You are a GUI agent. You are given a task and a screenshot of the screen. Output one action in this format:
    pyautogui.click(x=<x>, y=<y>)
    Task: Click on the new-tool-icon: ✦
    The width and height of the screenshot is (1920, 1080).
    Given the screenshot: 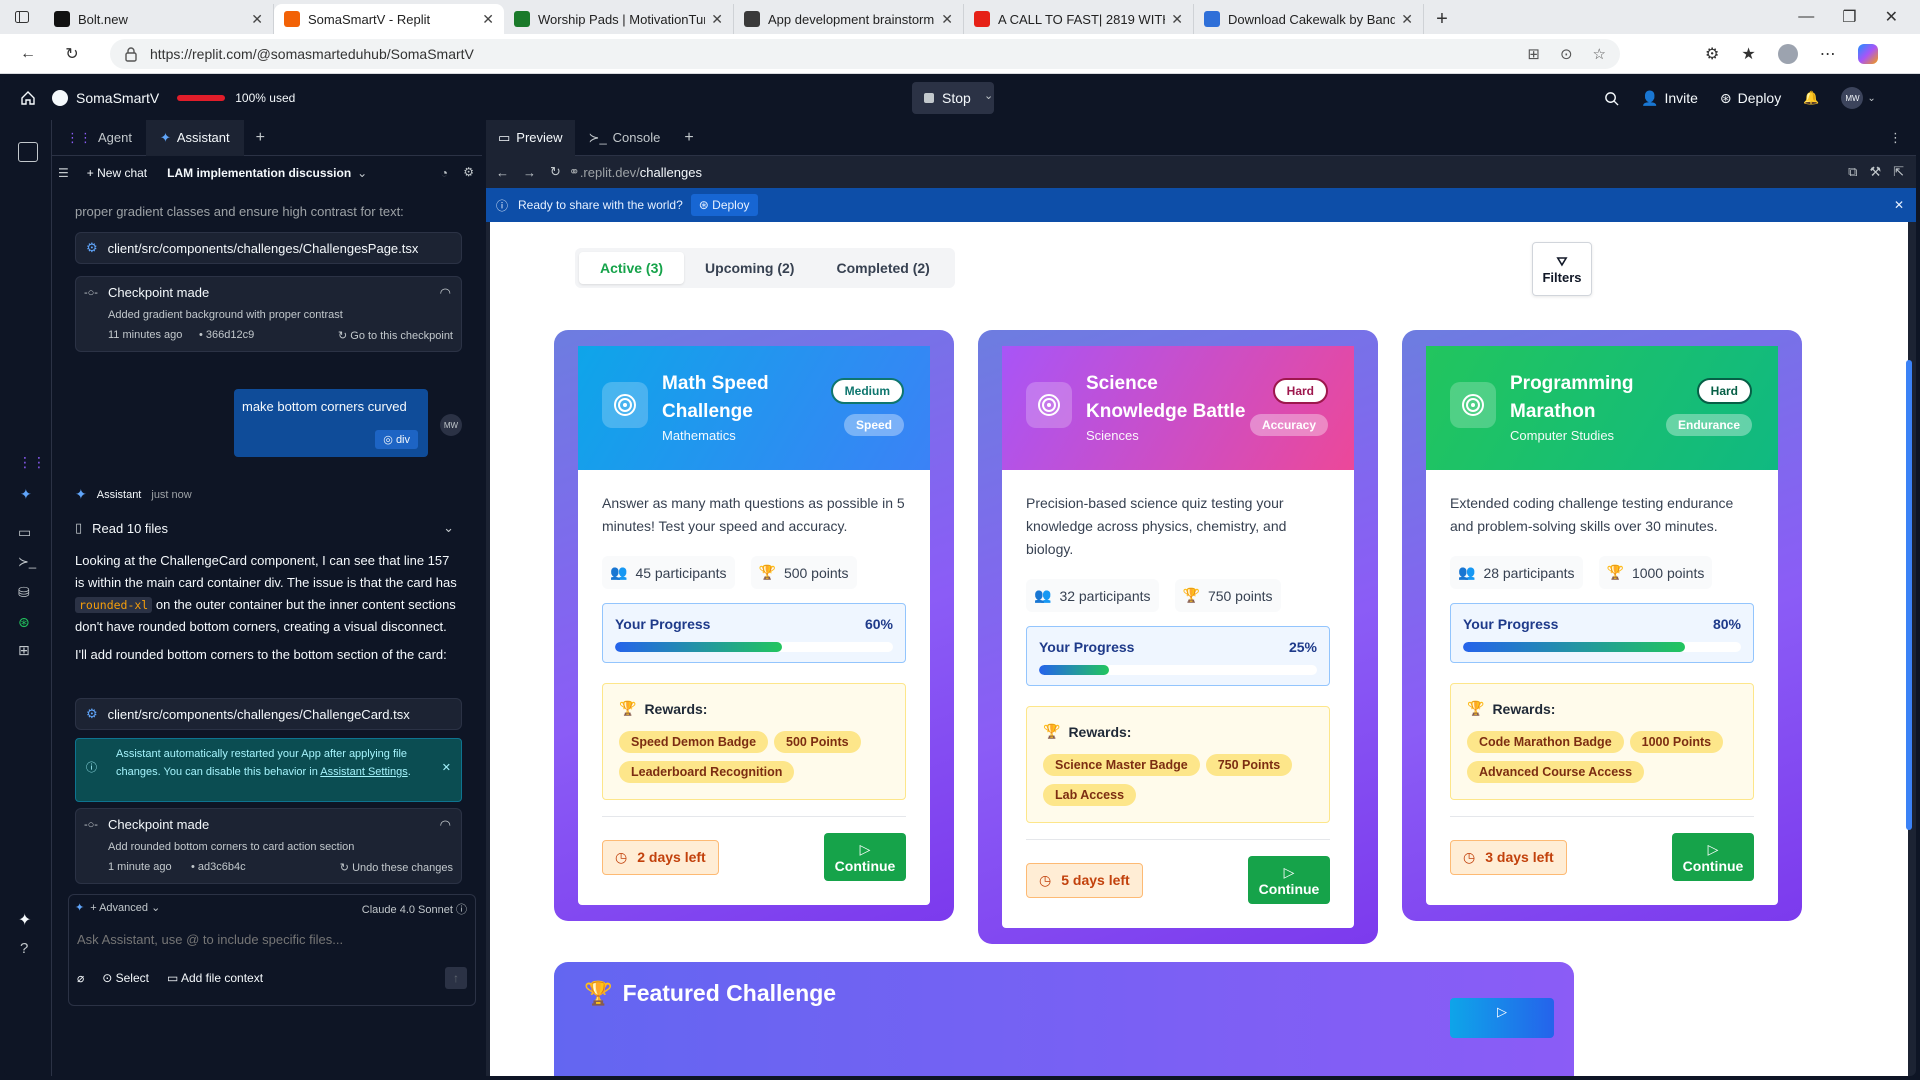 What is the action you would take?
    pyautogui.click(x=24, y=920)
    